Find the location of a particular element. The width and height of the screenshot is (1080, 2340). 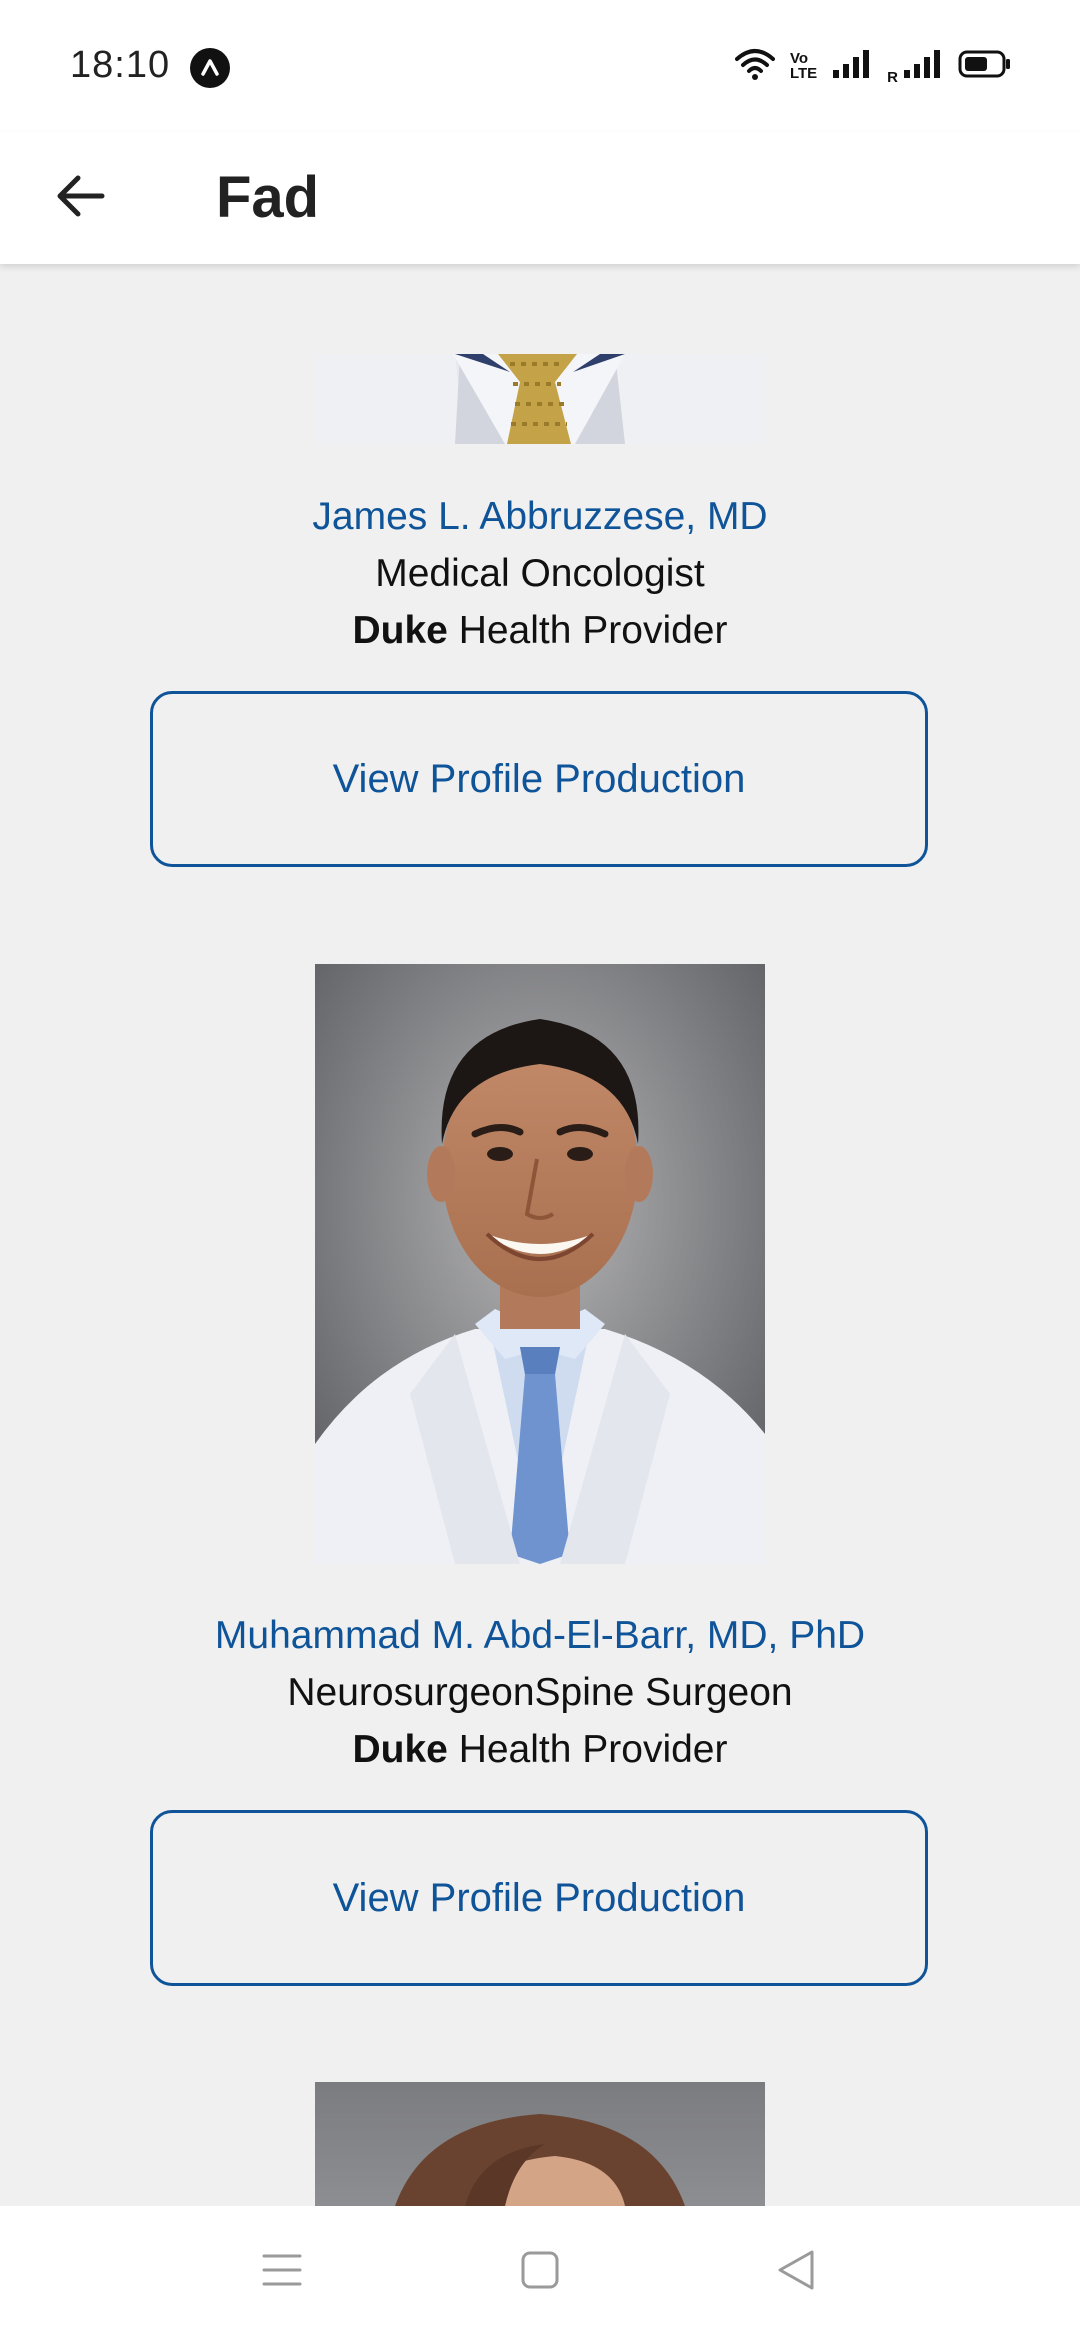

status-icons: Vo LTE R is located at coordinates (873, 66).